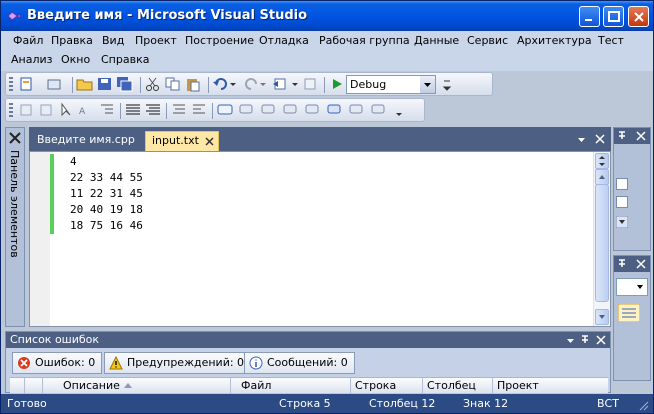  What do you see at coordinates (613, 16) in the screenshot?
I see `maximize-button` at bounding box center [613, 16].